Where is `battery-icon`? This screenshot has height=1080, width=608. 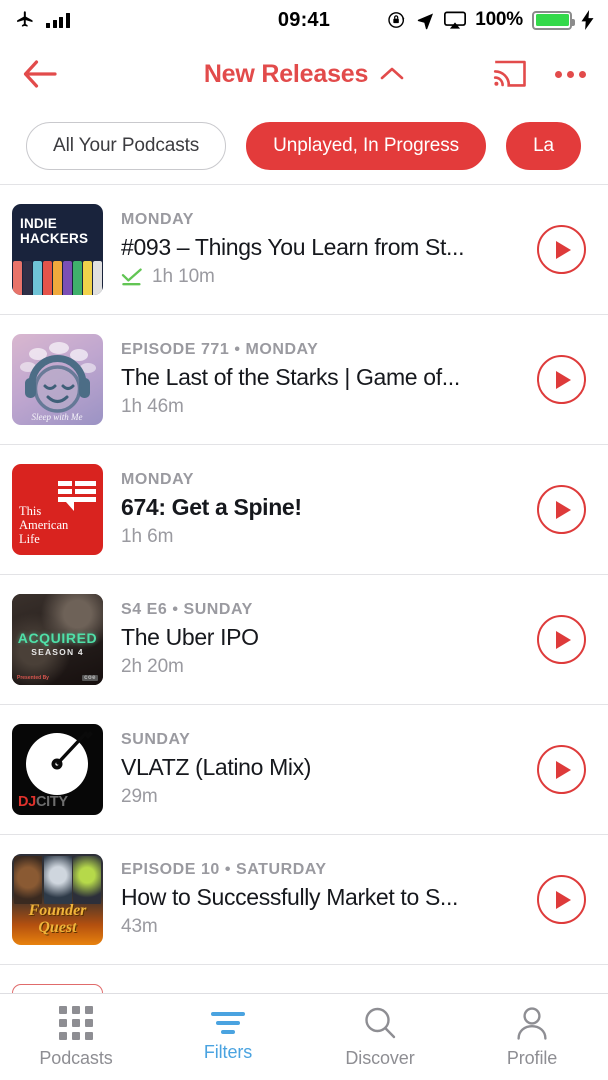
battery-icon is located at coordinates (553, 20).